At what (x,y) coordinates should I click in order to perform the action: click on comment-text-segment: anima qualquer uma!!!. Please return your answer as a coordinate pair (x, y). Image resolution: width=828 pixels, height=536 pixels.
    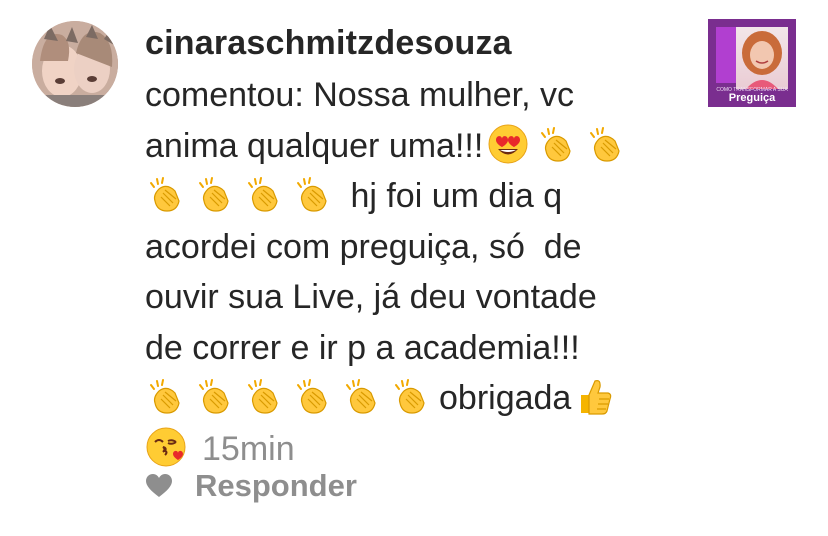
    Looking at the image, I should click on (314, 145).